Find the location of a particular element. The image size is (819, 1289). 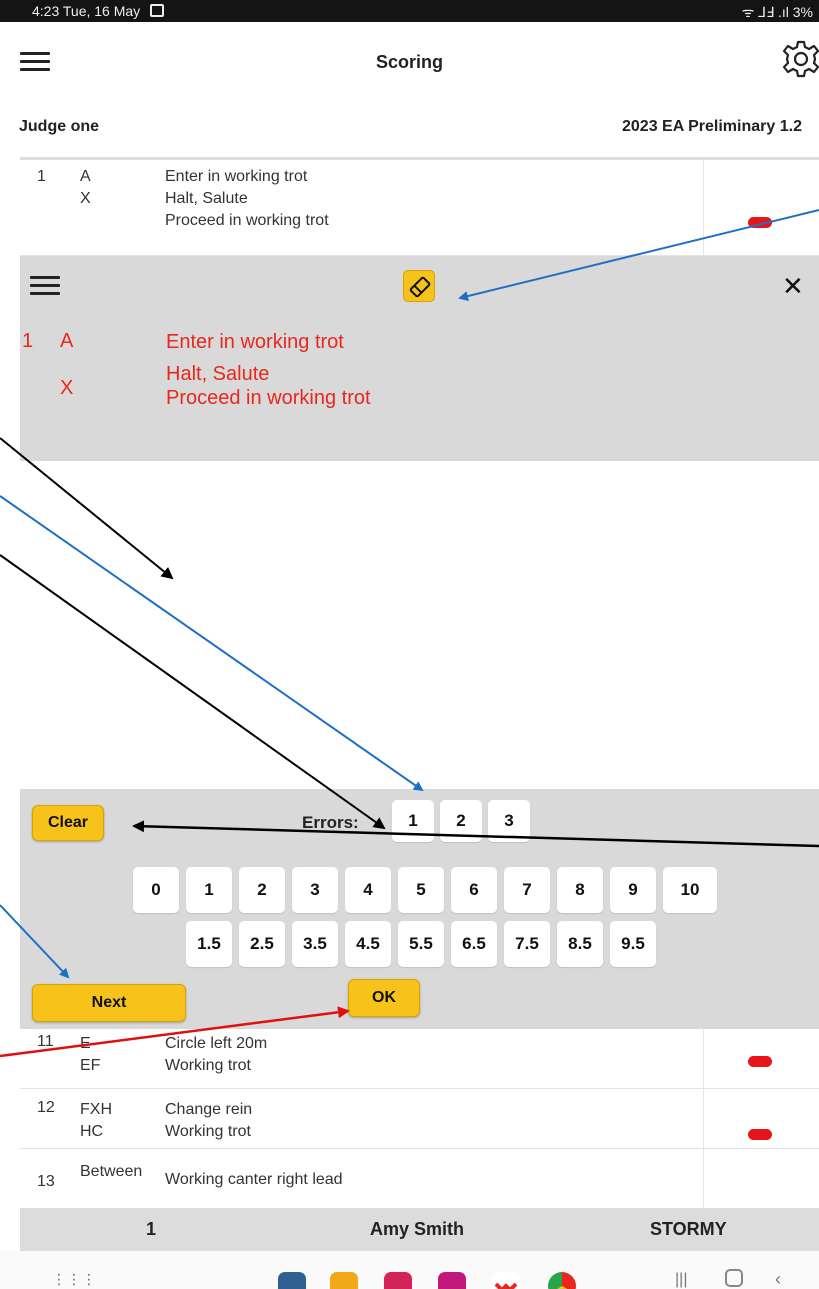

movement-letter: Between is located at coordinates (111, 1171).